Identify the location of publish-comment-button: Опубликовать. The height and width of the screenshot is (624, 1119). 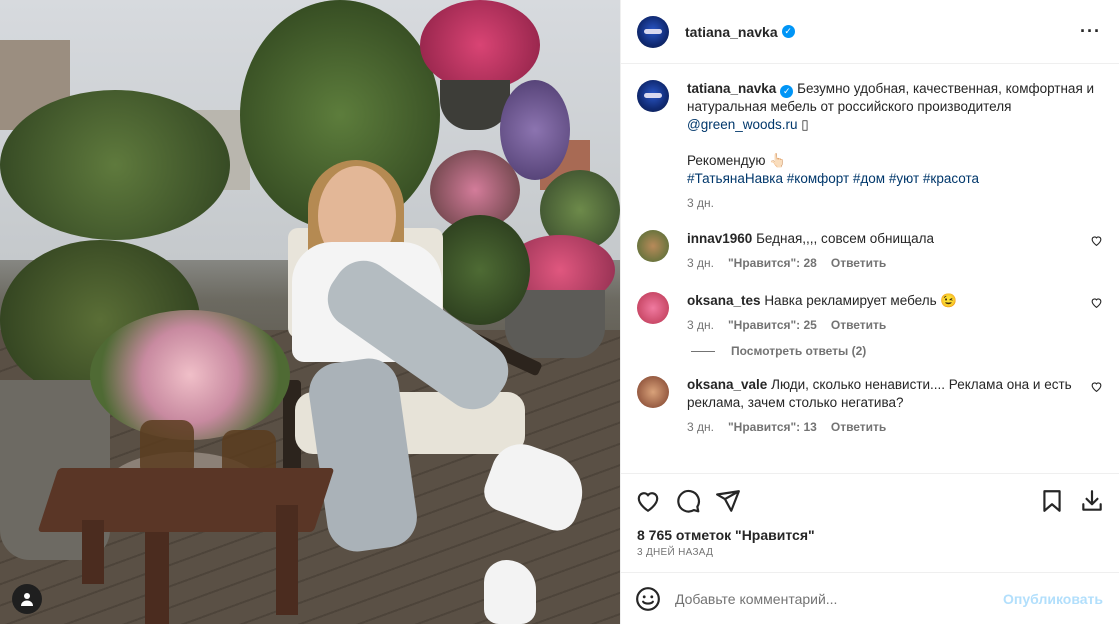
(1053, 599).